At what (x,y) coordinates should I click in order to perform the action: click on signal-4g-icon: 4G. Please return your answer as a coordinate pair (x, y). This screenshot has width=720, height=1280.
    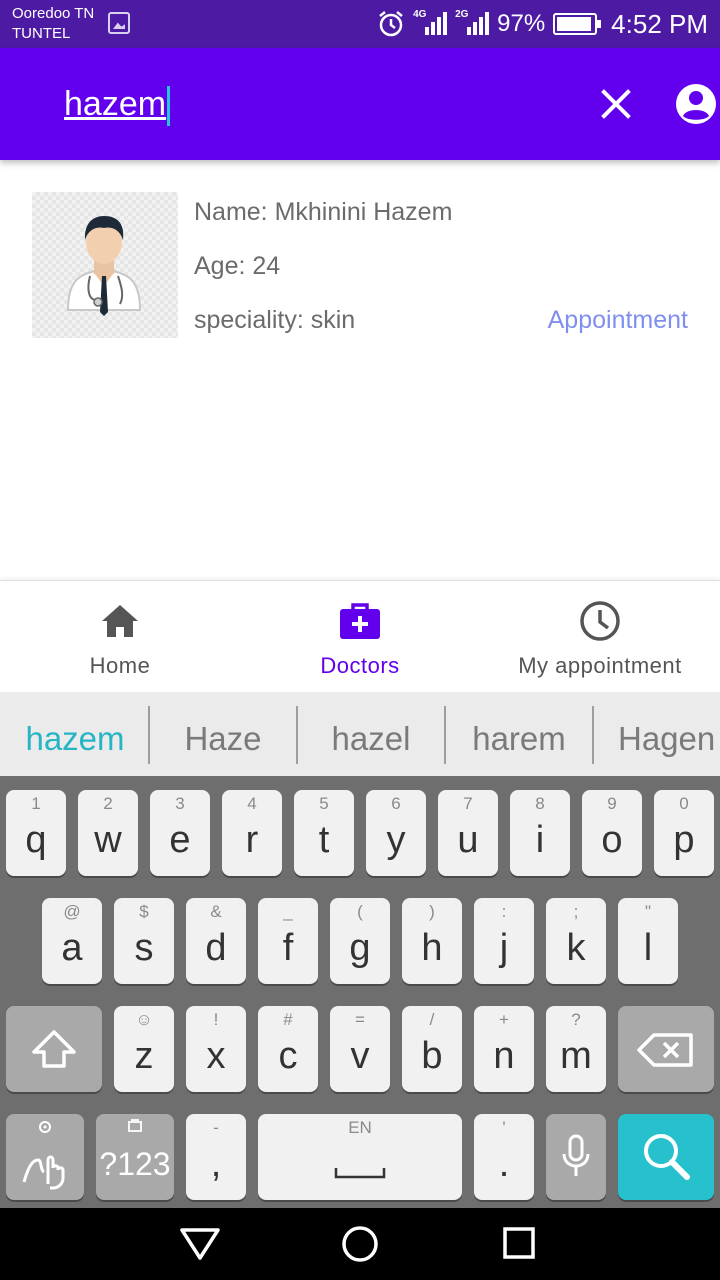
    Looking at the image, I should click on (430, 23).